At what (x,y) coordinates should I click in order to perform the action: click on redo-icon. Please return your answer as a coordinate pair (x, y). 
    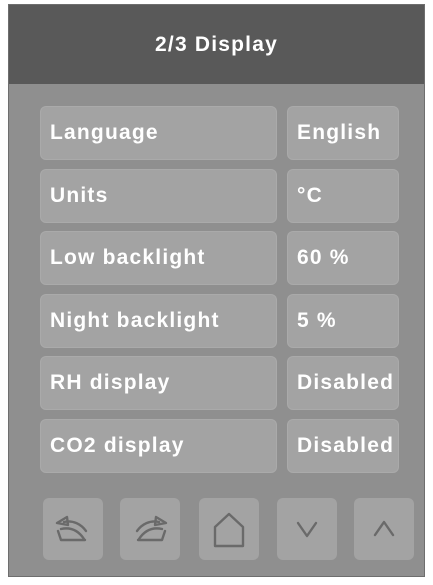
    Looking at the image, I should click on (151, 528).